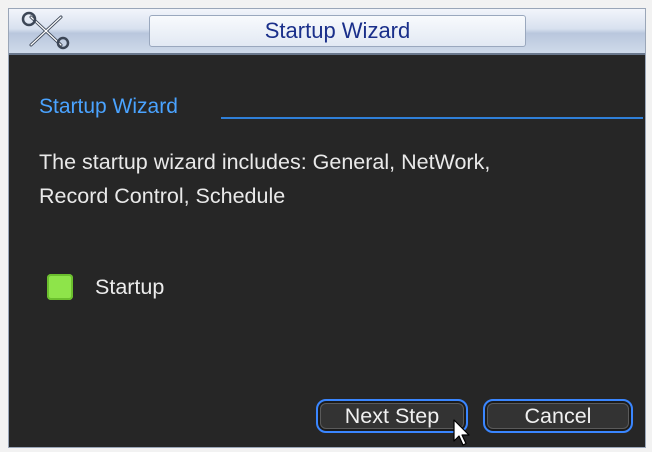  Describe the element at coordinates (130, 286) in the screenshot. I see `startup-label: Startup` at that location.